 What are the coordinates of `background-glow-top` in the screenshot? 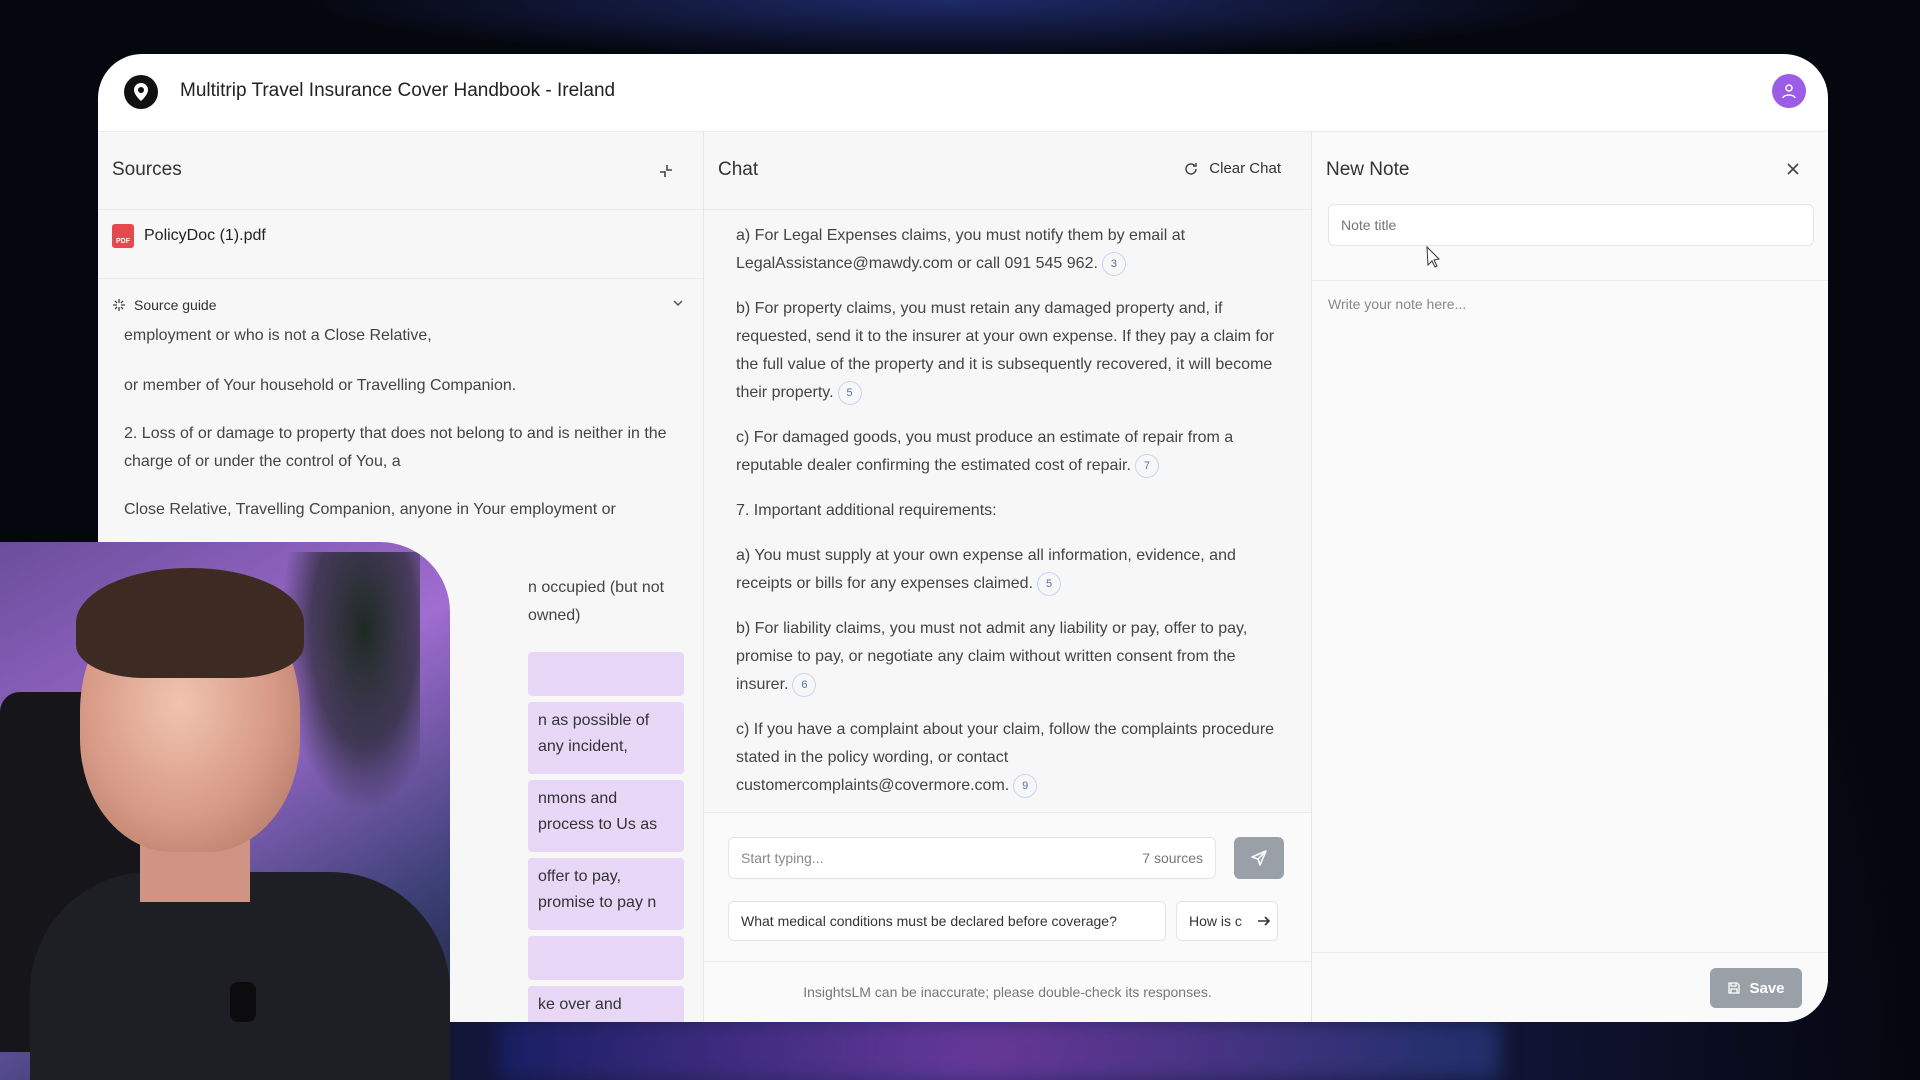 It's located at (950, 30).